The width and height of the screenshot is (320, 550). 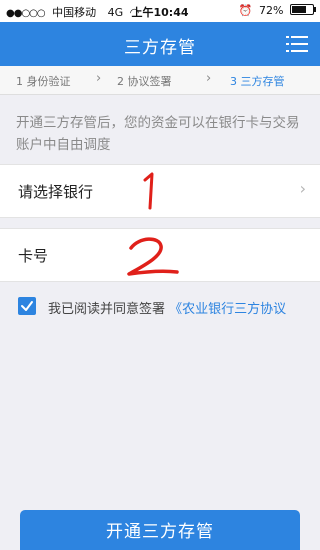 What do you see at coordinates (160, 11) in the screenshot?
I see `status-bar: ●●○○○ 中国移动 4G ◠ 上午10:44 ⏰ 72%` at bounding box center [160, 11].